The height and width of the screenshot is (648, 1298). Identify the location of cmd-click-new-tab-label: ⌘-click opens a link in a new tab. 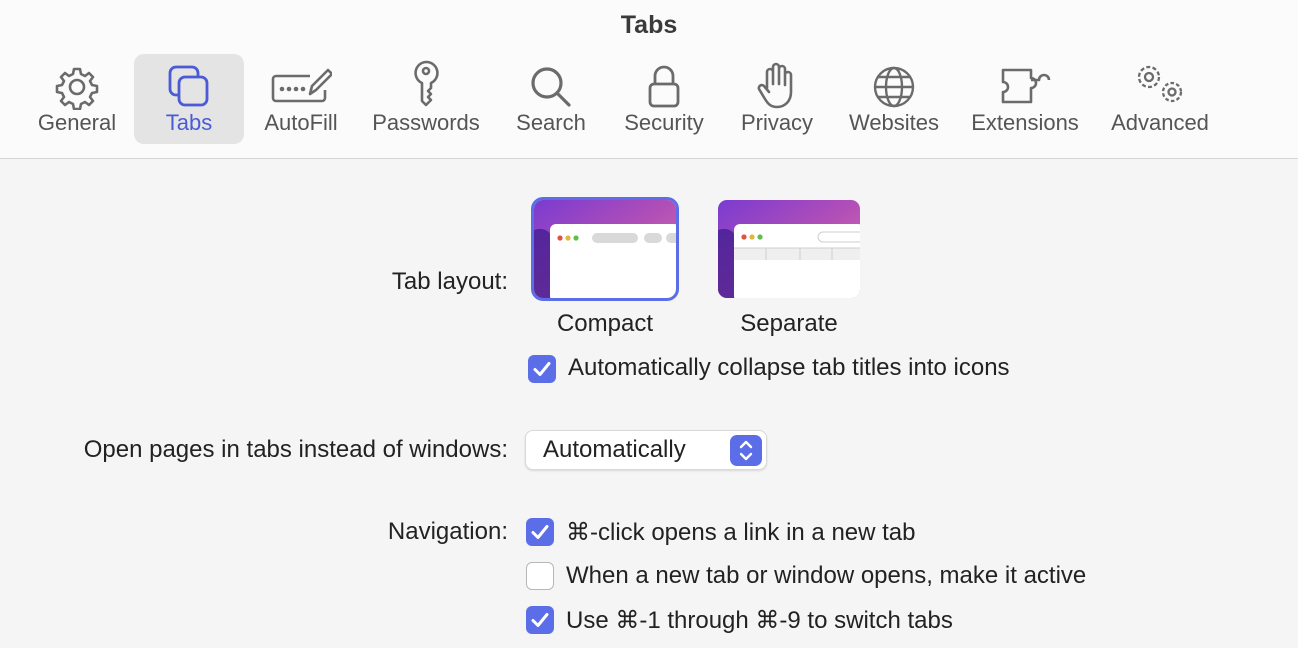
(741, 532).